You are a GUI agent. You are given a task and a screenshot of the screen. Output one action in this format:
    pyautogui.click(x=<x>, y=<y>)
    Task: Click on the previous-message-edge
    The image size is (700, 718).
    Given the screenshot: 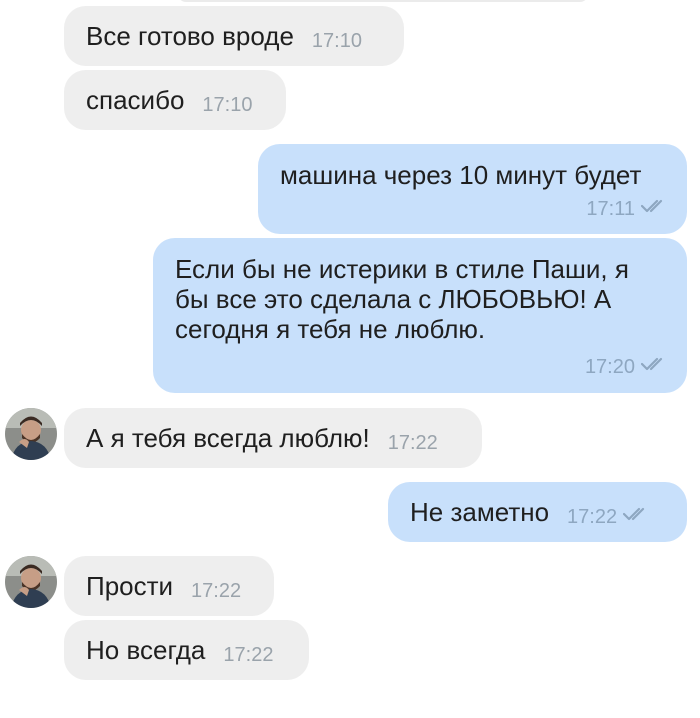 What is the action you would take?
    pyautogui.click(x=383, y=1)
    